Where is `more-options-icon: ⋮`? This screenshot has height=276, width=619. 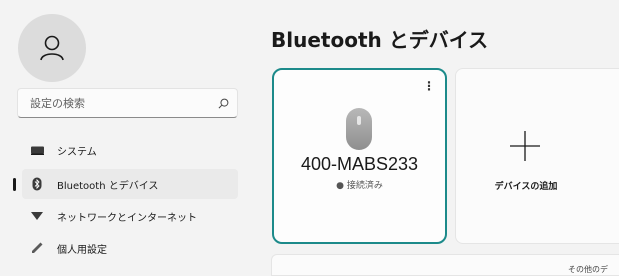
more-options-icon: ⋮ is located at coordinates (429, 86).